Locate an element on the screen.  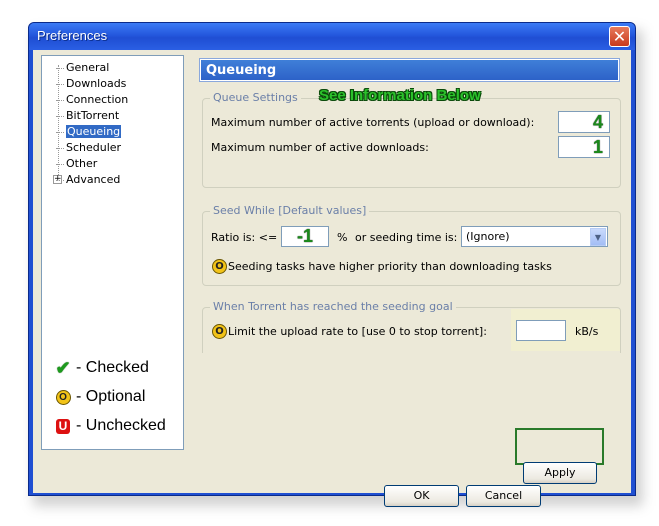
group-title: Queue Settings is located at coordinates (255, 97).